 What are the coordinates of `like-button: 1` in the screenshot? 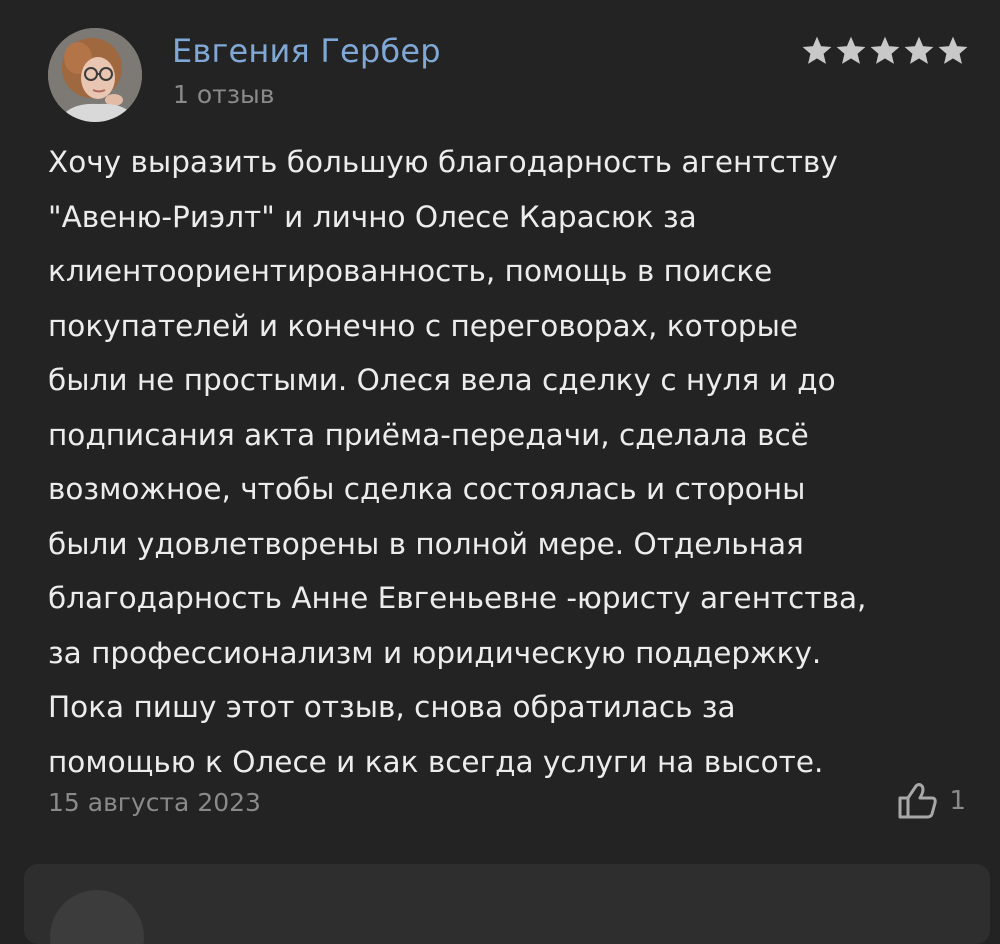 It's located at (931, 801).